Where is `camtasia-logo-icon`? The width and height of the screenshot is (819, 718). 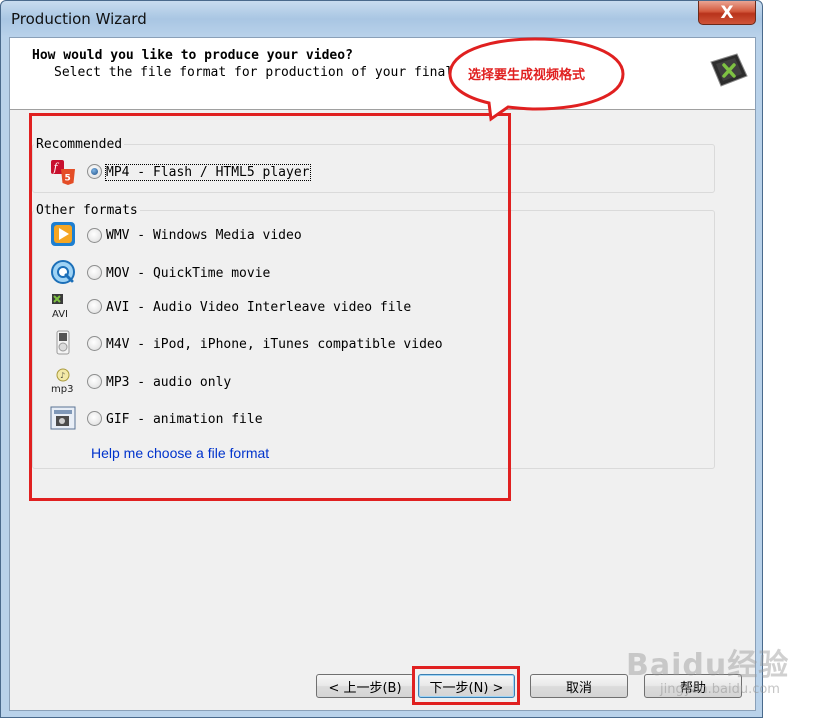 camtasia-logo-icon is located at coordinates (729, 70).